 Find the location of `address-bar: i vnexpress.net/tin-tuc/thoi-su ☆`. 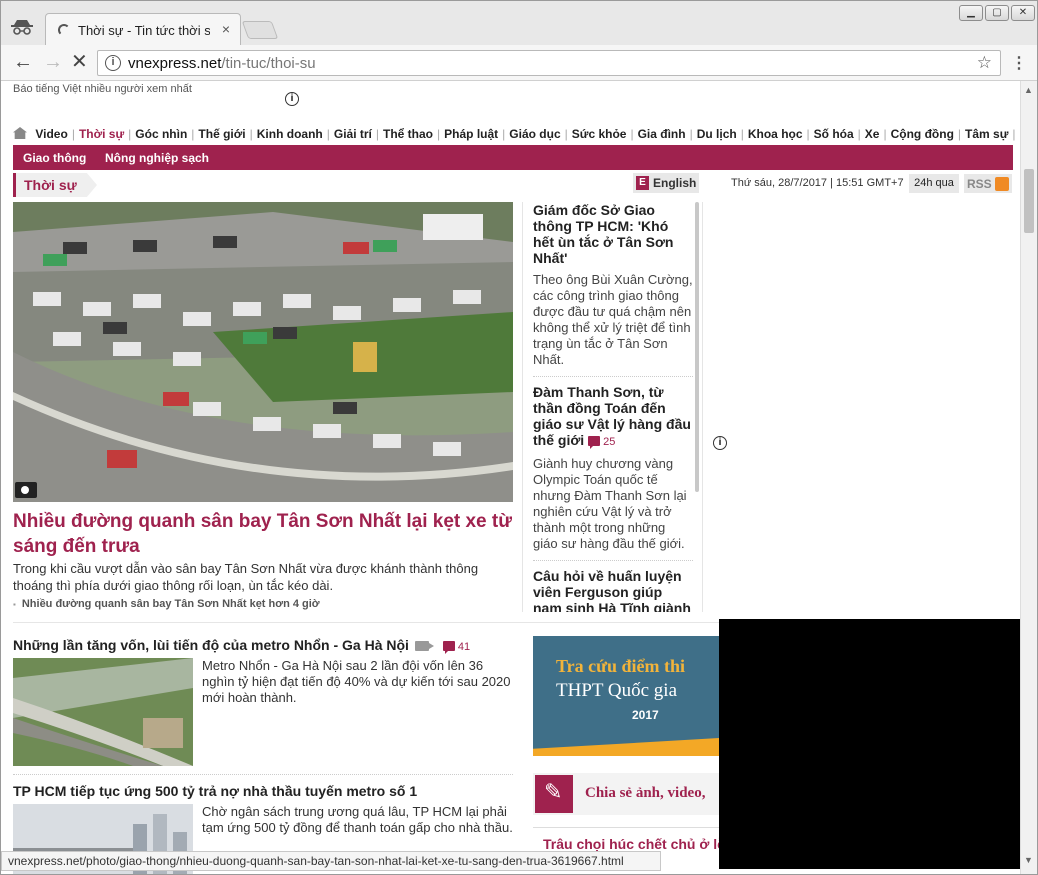

address-bar: i vnexpress.net/tin-tuc/thoi-su ☆ is located at coordinates (549, 63).